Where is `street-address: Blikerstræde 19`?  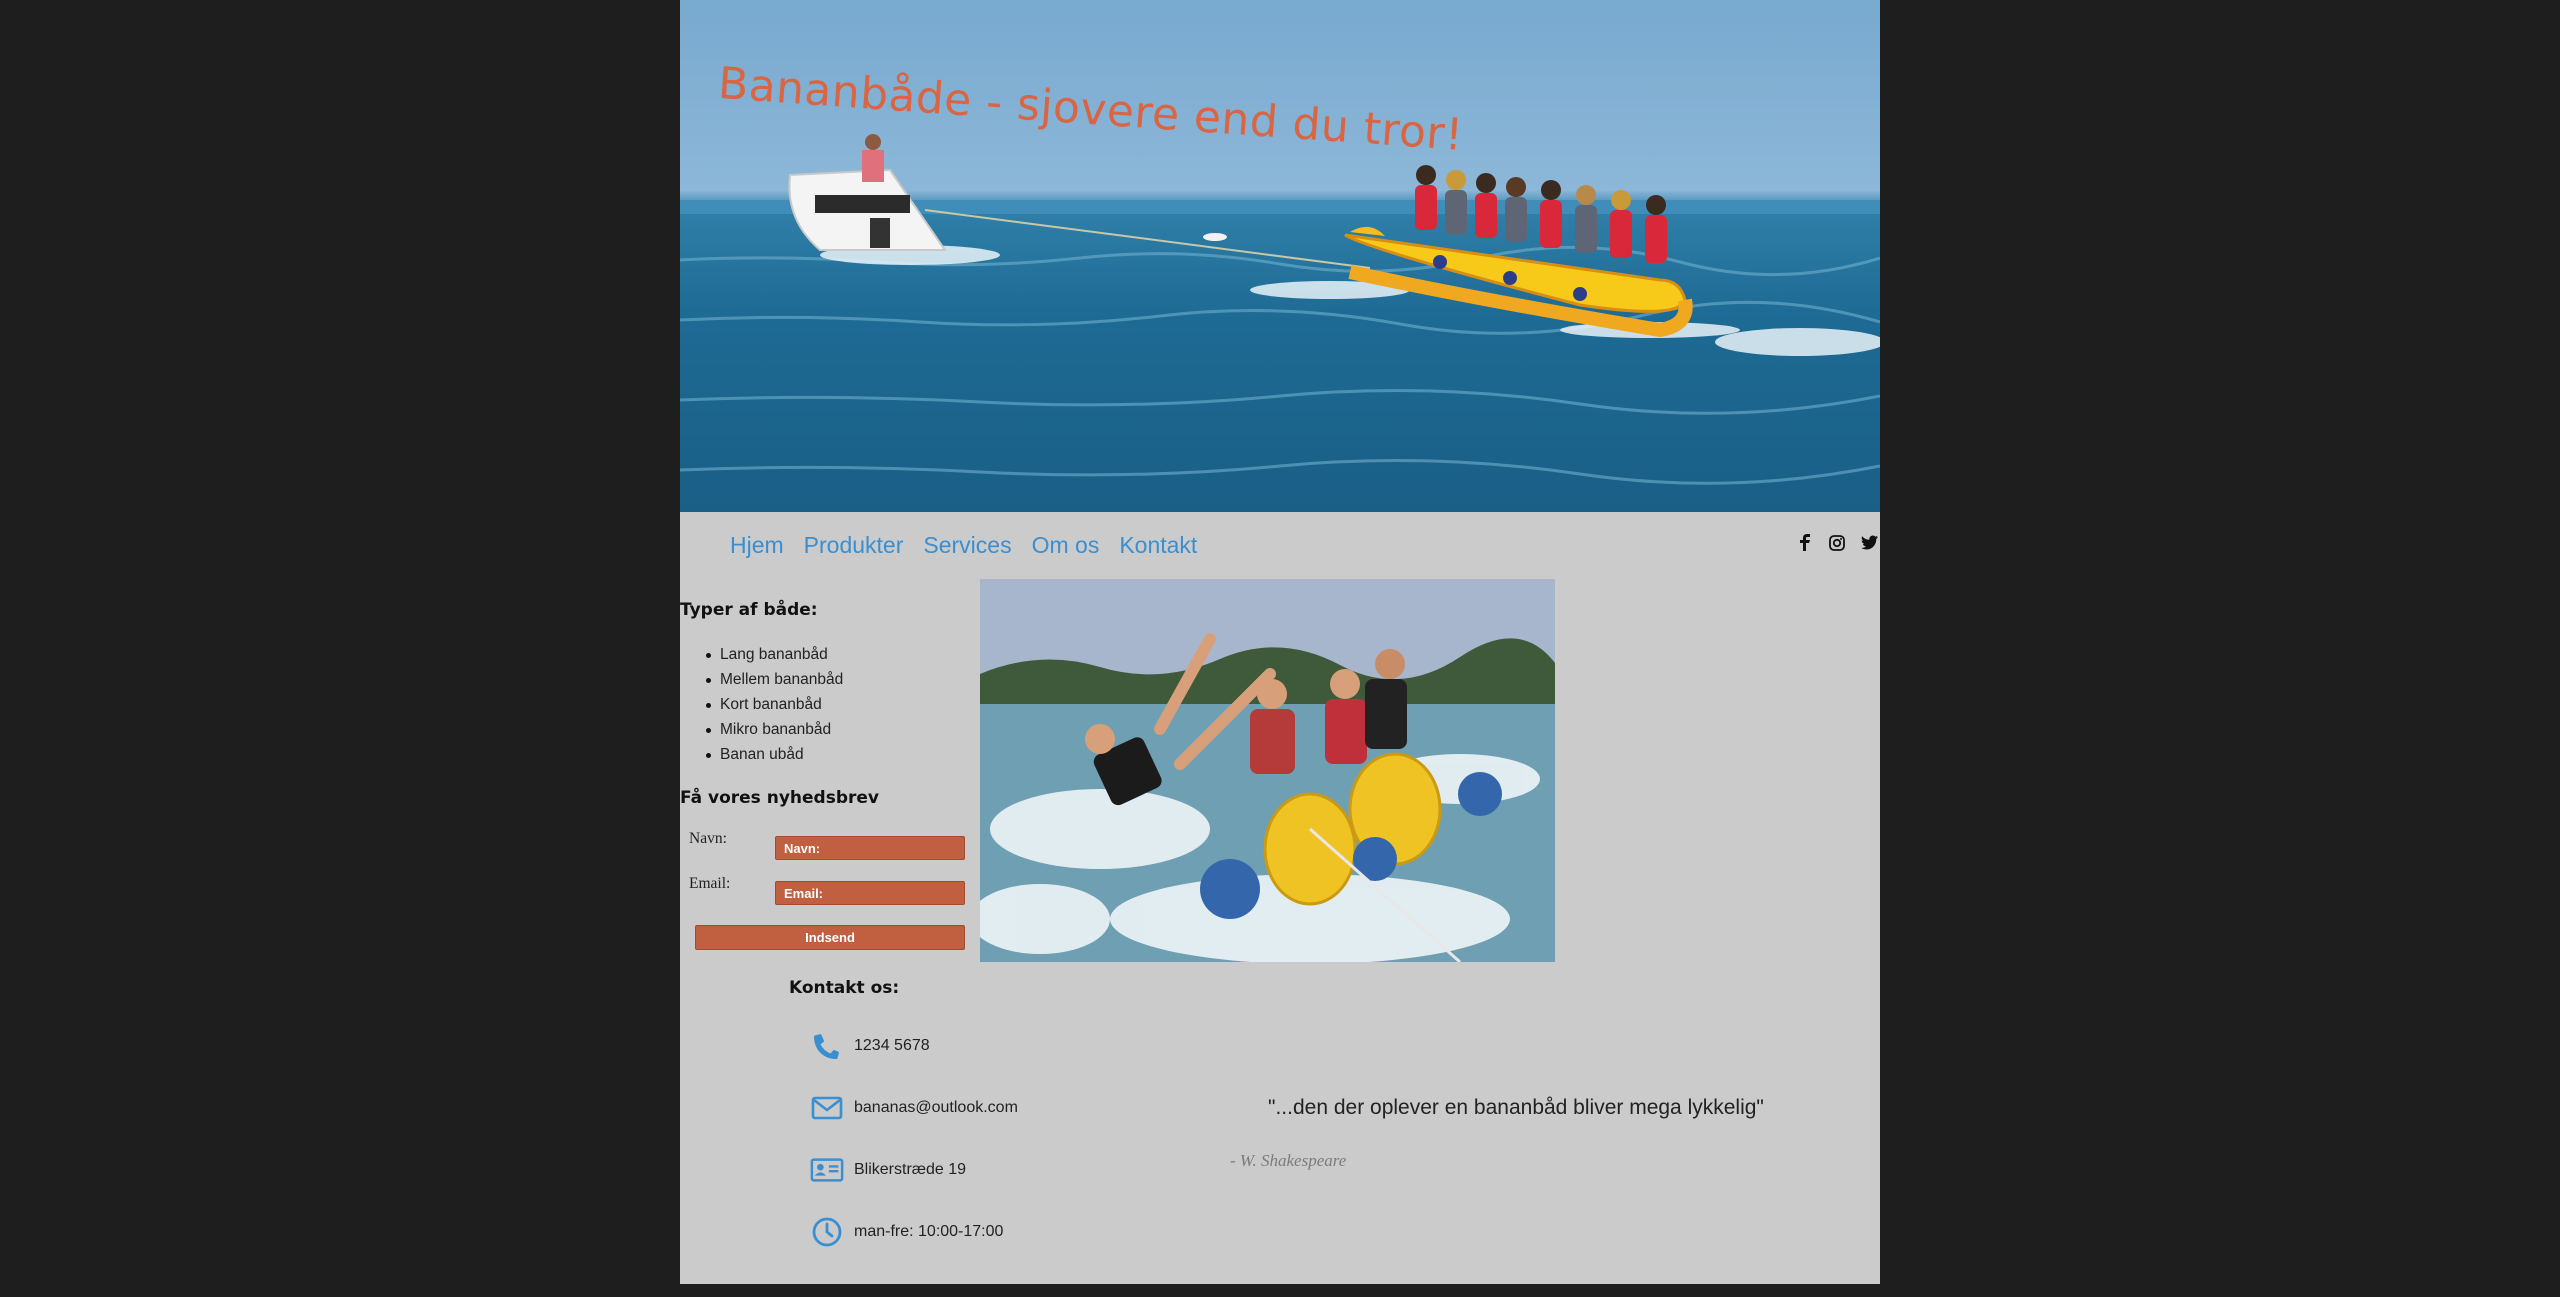
street-address: Blikerstræde 19 is located at coordinates (910, 1169).